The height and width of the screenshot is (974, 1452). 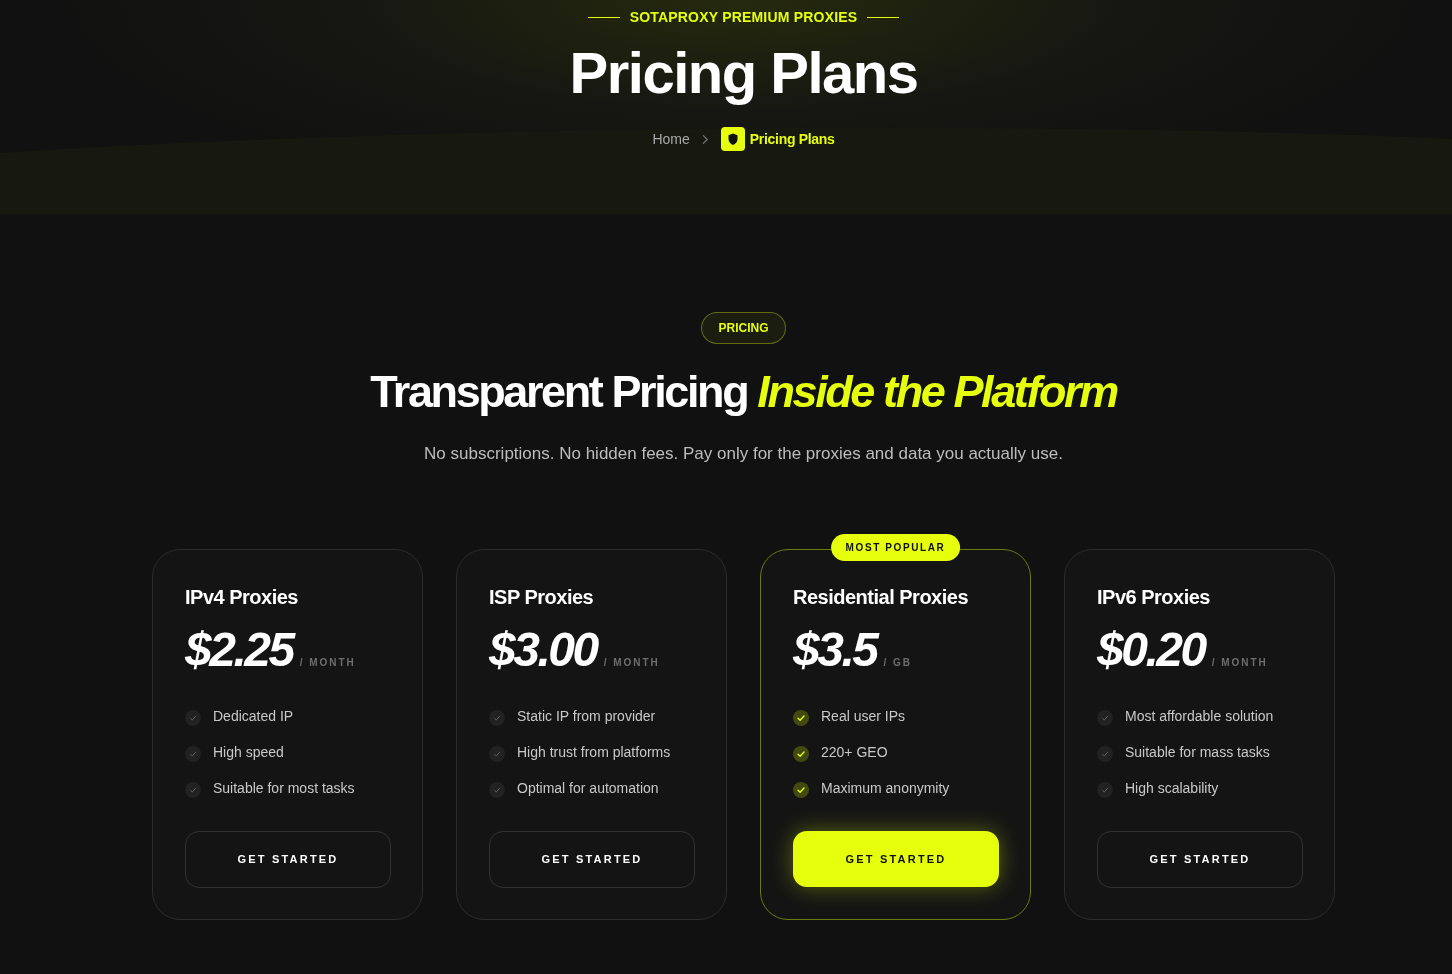 What do you see at coordinates (253, 716) in the screenshot?
I see `feature-text: Dedicated IP` at bounding box center [253, 716].